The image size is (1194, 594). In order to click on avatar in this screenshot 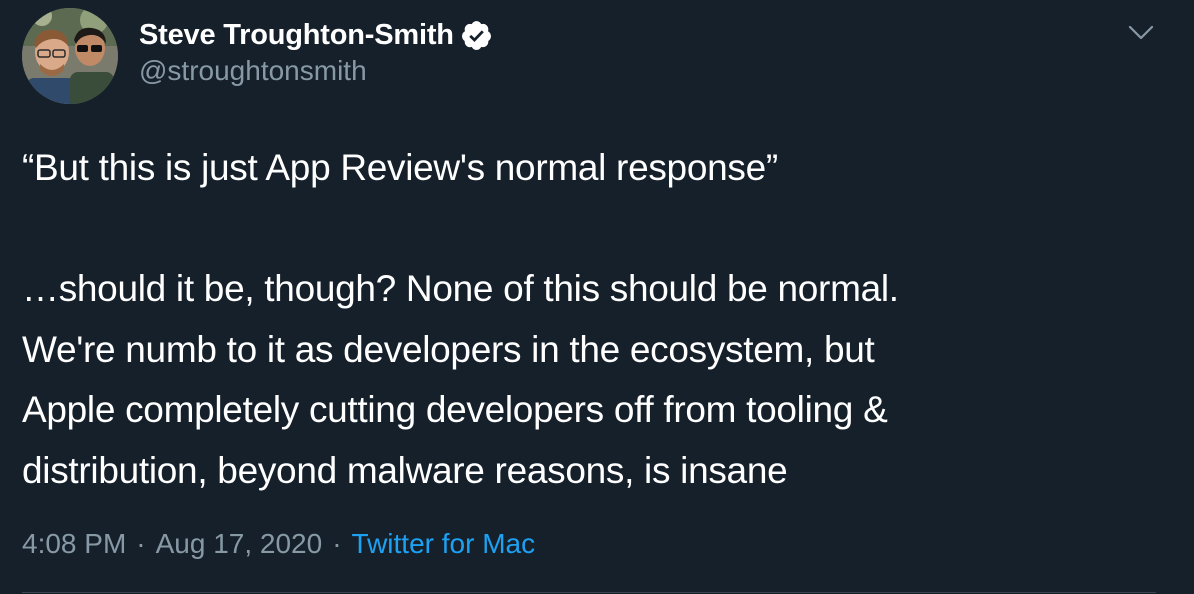, I will do `click(70, 56)`.